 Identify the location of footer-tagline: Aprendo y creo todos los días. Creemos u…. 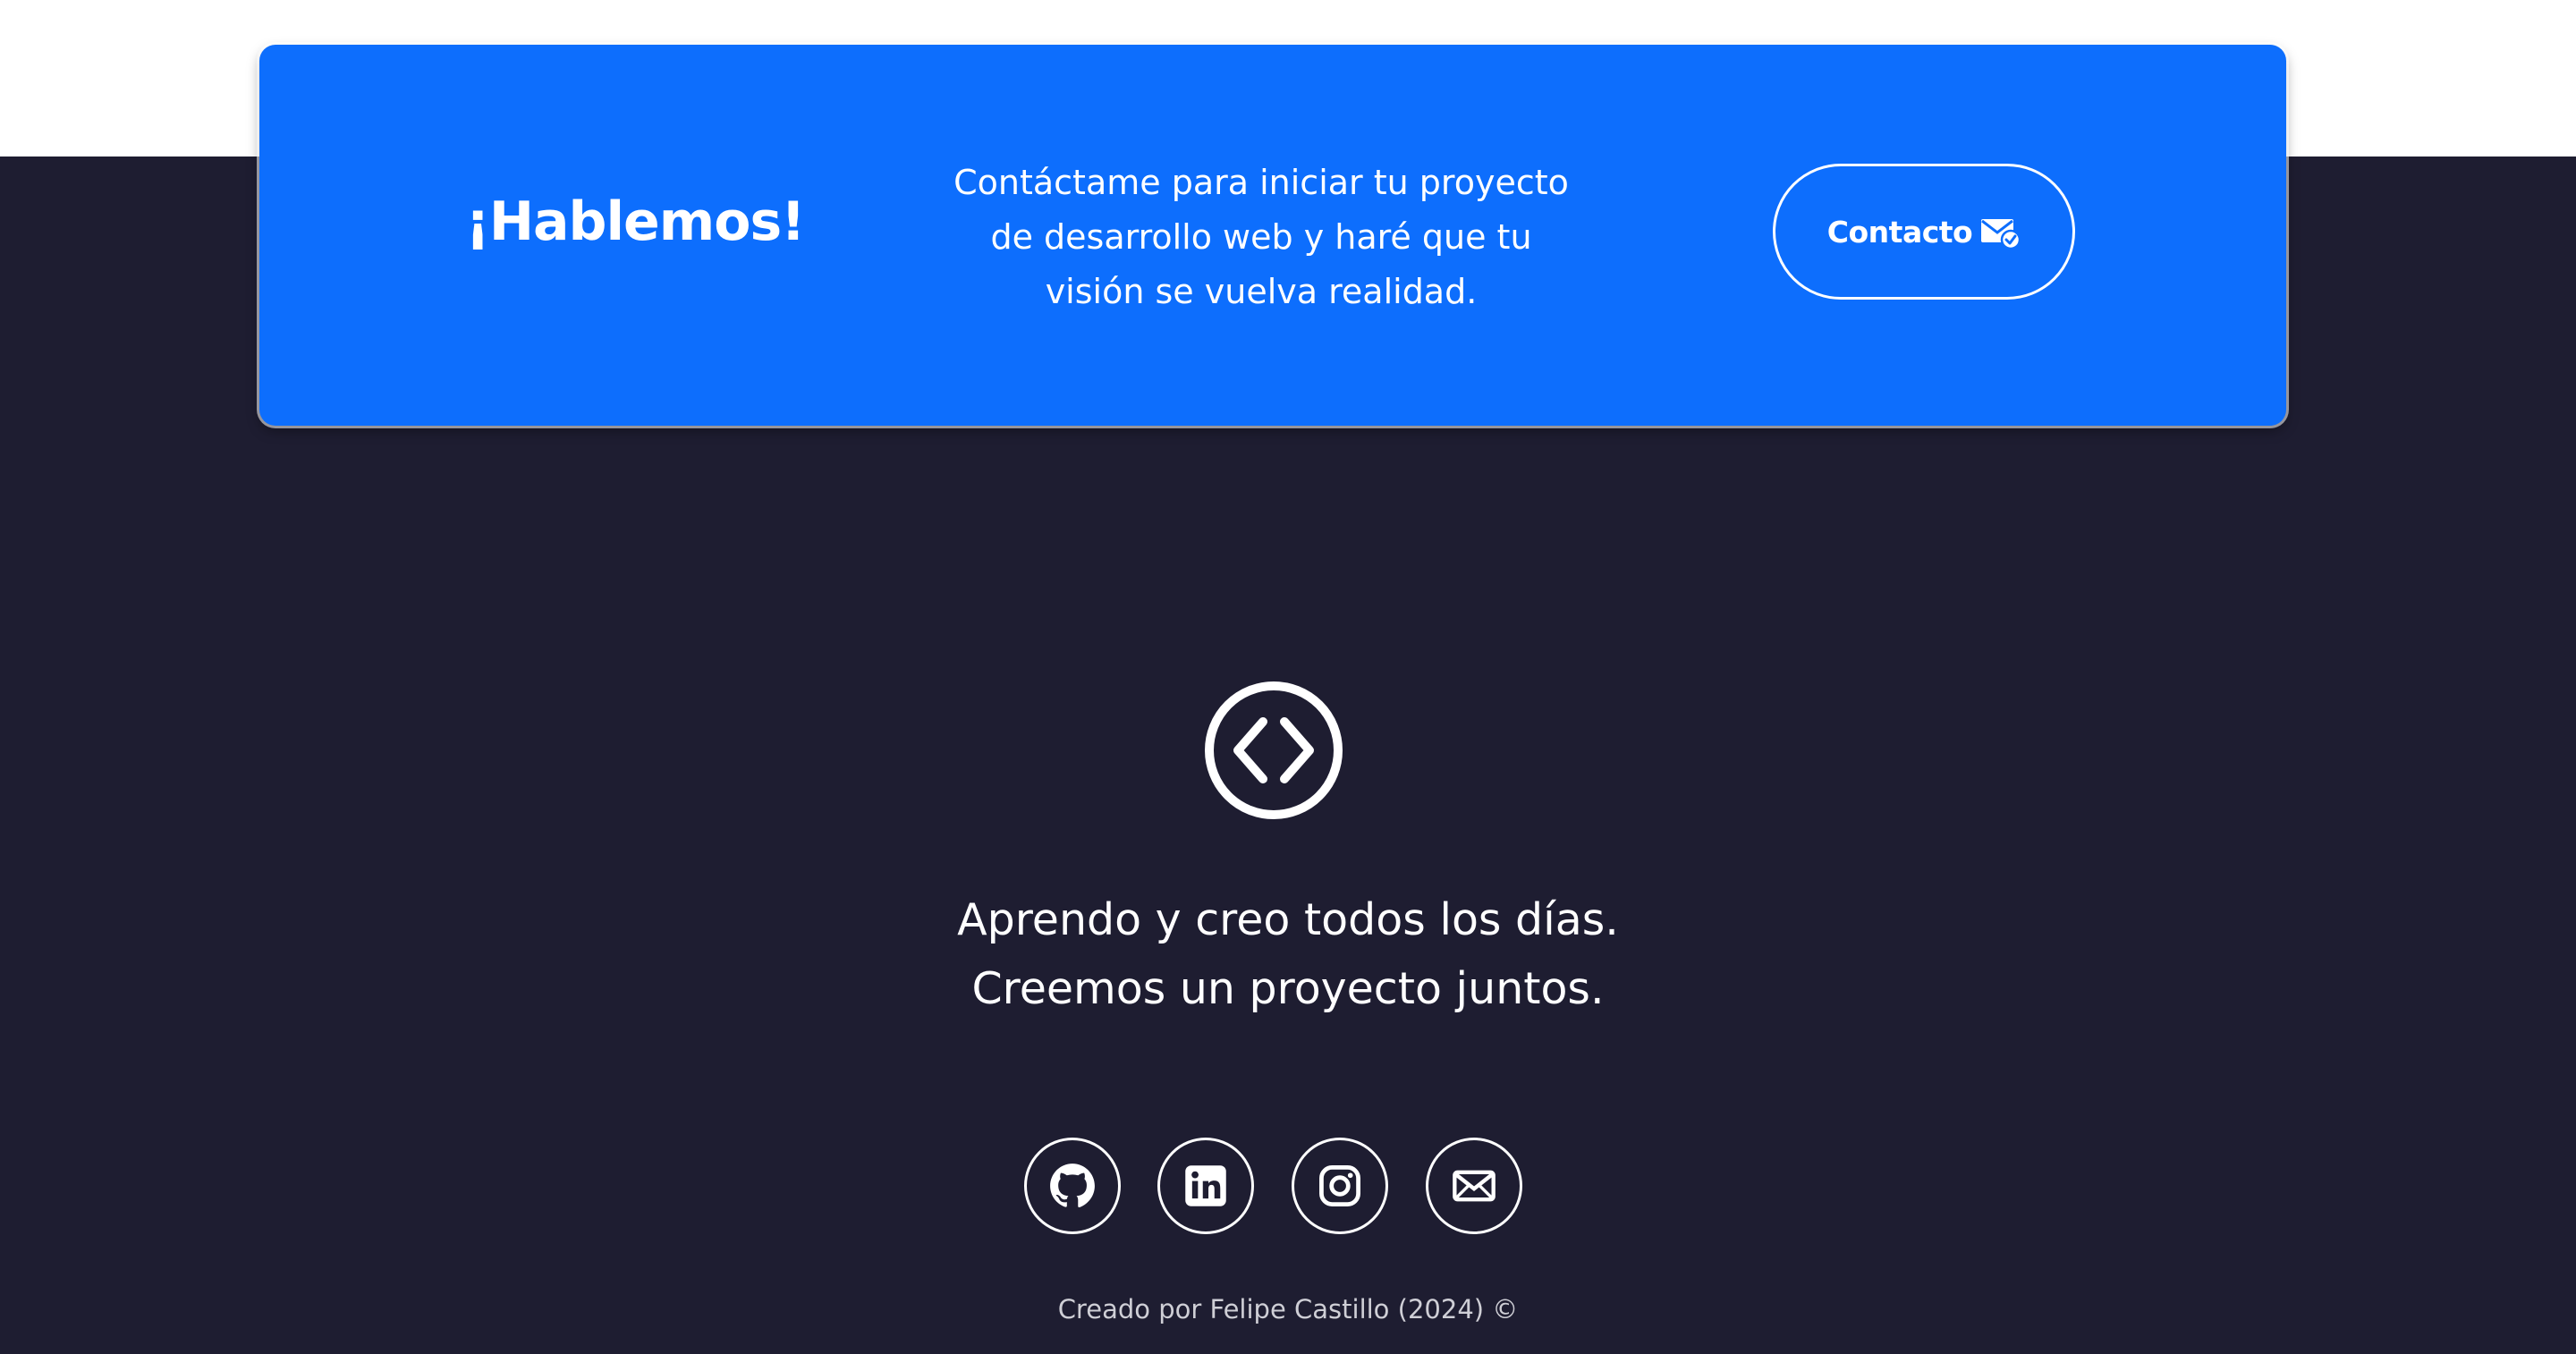
(1288, 954).